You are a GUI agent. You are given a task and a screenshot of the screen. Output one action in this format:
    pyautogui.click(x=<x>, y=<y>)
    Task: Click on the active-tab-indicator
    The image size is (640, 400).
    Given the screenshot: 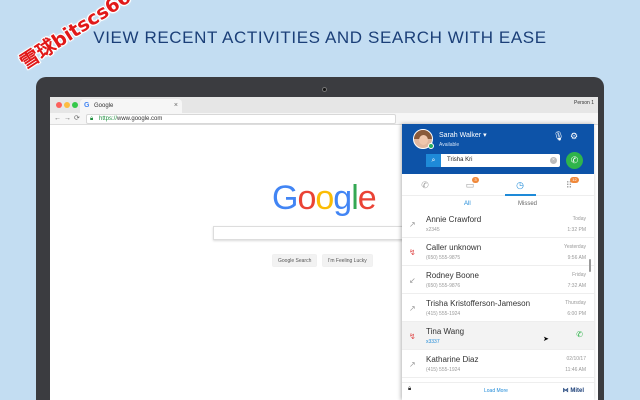 What is the action you would take?
    pyautogui.click(x=520, y=195)
    